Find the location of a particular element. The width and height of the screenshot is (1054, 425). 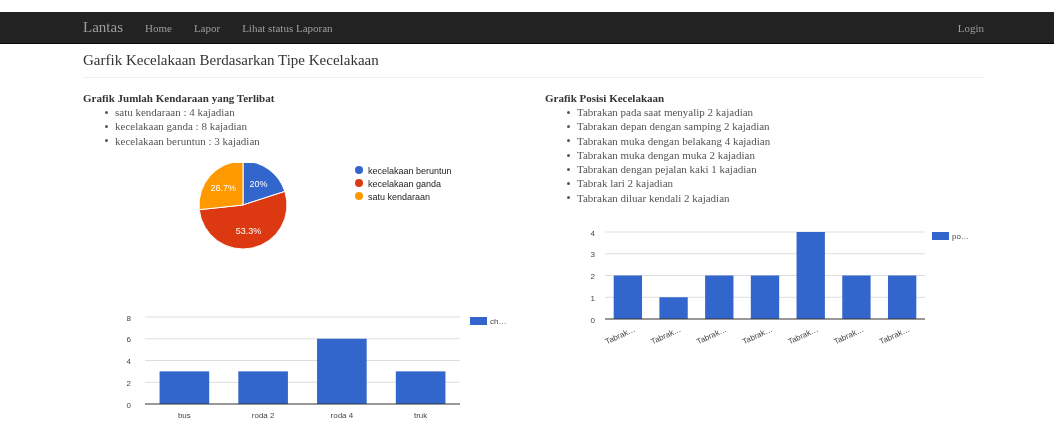

list-item: Tabrakan diluar kendali 2 kajadian is located at coordinates (653, 198).